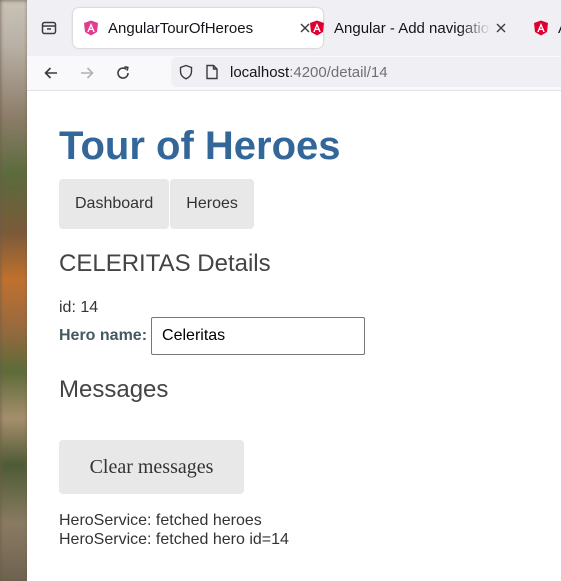  What do you see at coordinates (174, 539) in the screenshot?
I see `message-item: HeroService: fetched hero id=14` at bounding box center [174, 539].